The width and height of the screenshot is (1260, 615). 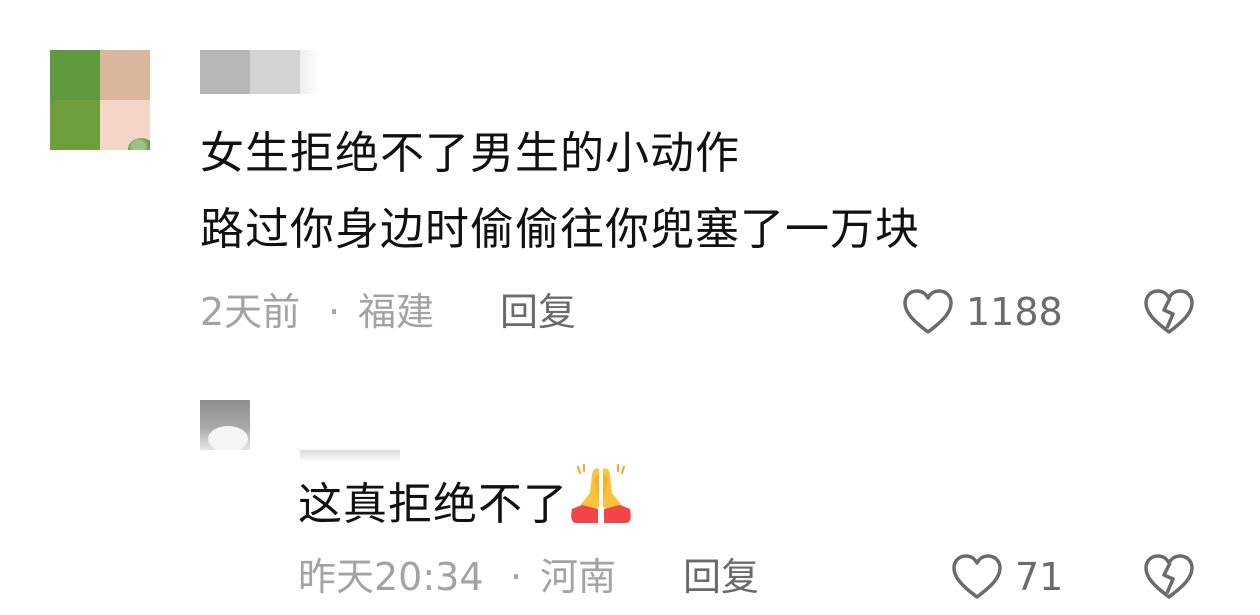 What do you see at coordinates (560, 229) in the screenshot?
I see `comment-text-line: 路过你身边时偷偷往你兜塞了一万块` at bounding box center [560, 229].